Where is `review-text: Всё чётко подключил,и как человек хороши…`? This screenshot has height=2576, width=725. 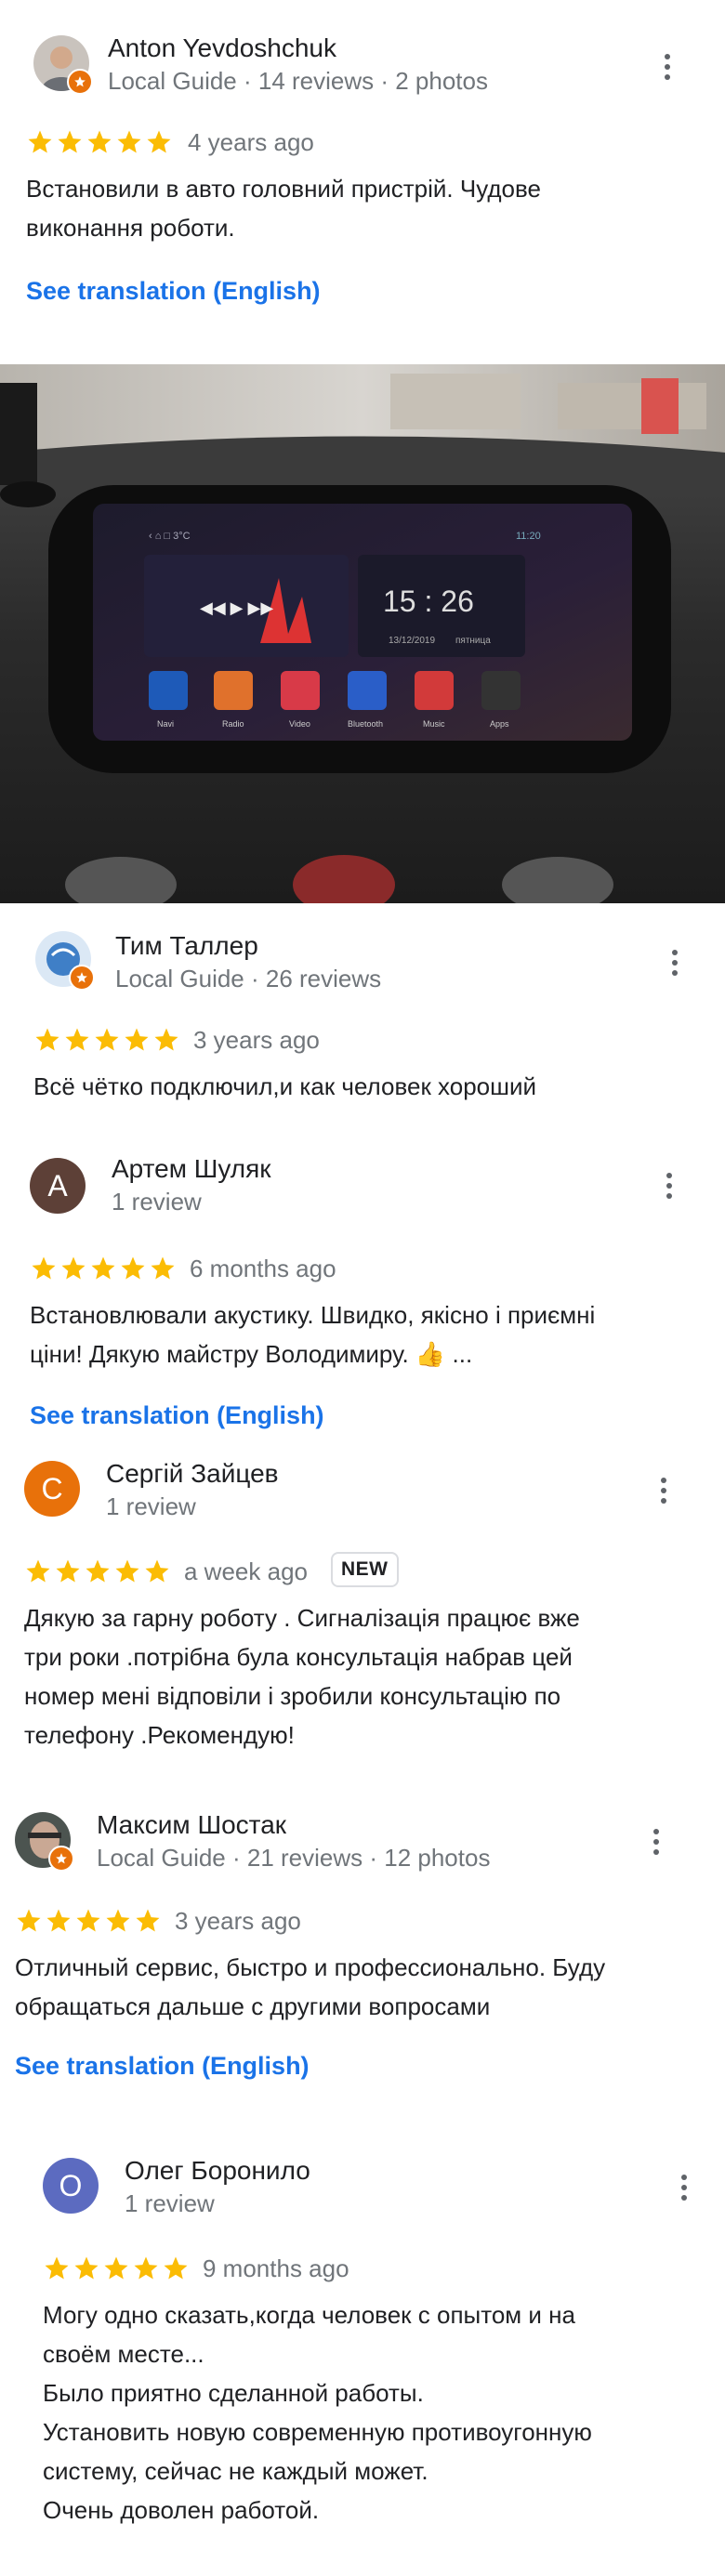
review-text: Всё чётко подключил,и как человек хороши… is located at coordinates (285, 1086).